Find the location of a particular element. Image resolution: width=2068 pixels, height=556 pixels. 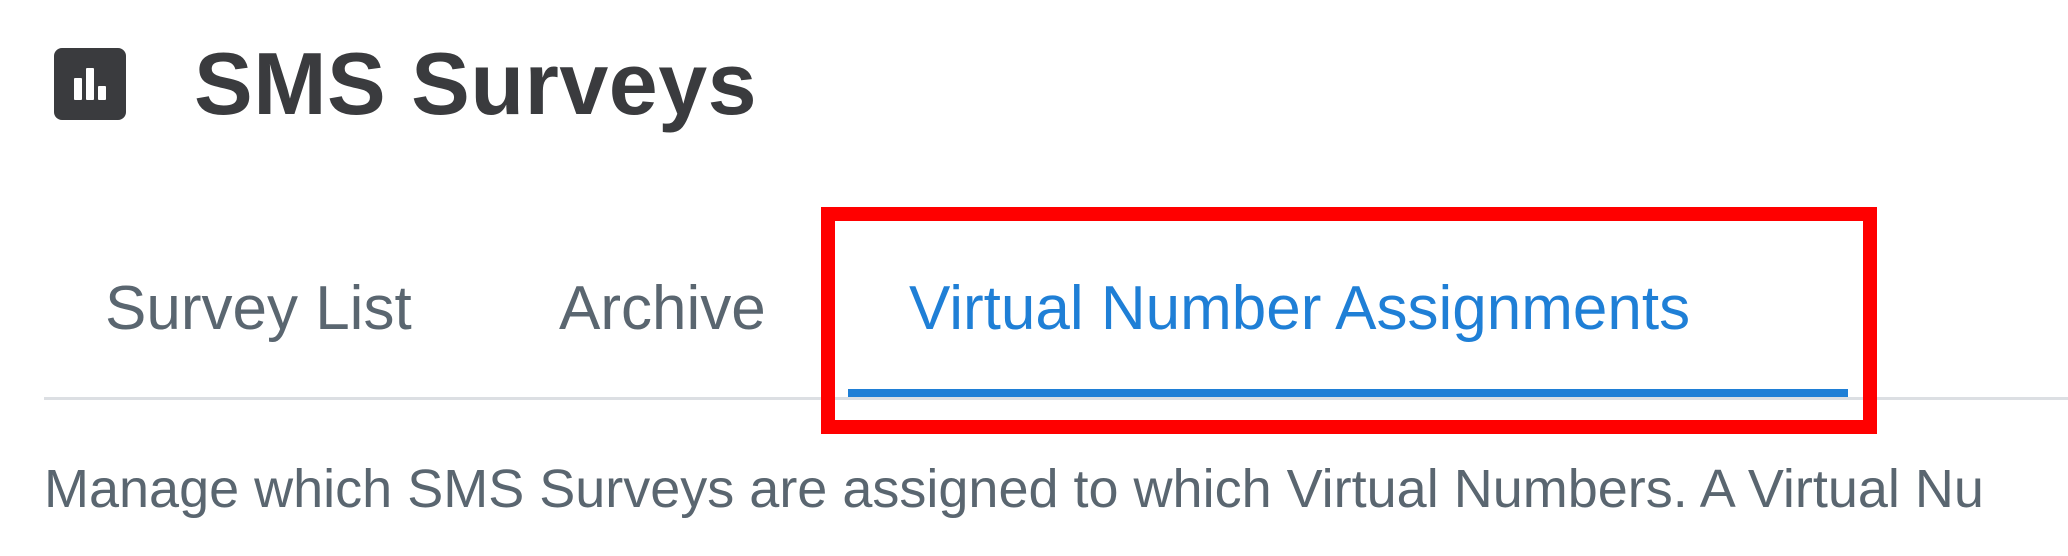

tab-bar-divider is located at coordinates (1056, 398).